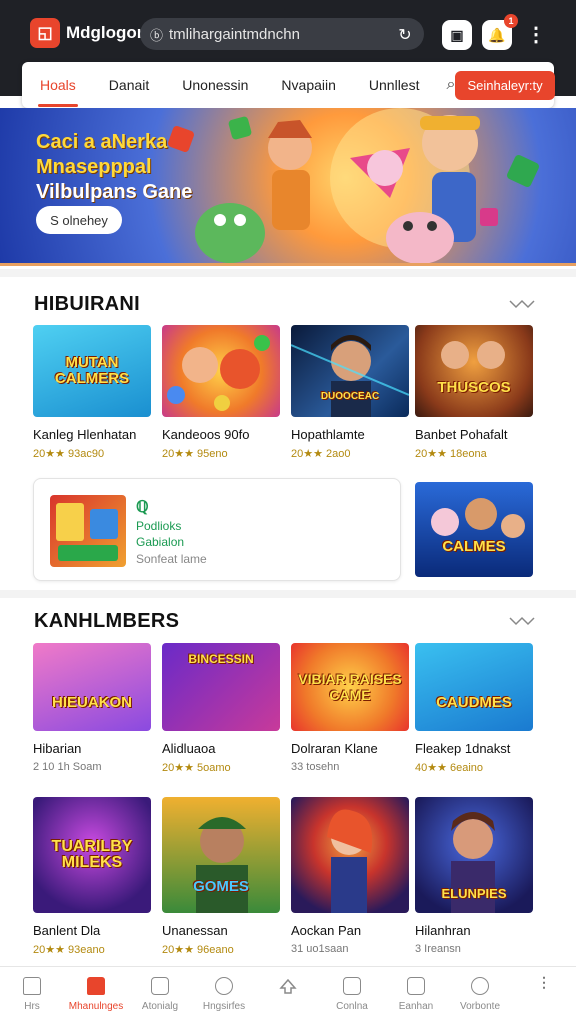 This screenshot has height=1024, width=576. What do you see at coordinates (57, 748) in the screenshot?
I see `game-name: Hibarian` at bounding box center [57, 748].